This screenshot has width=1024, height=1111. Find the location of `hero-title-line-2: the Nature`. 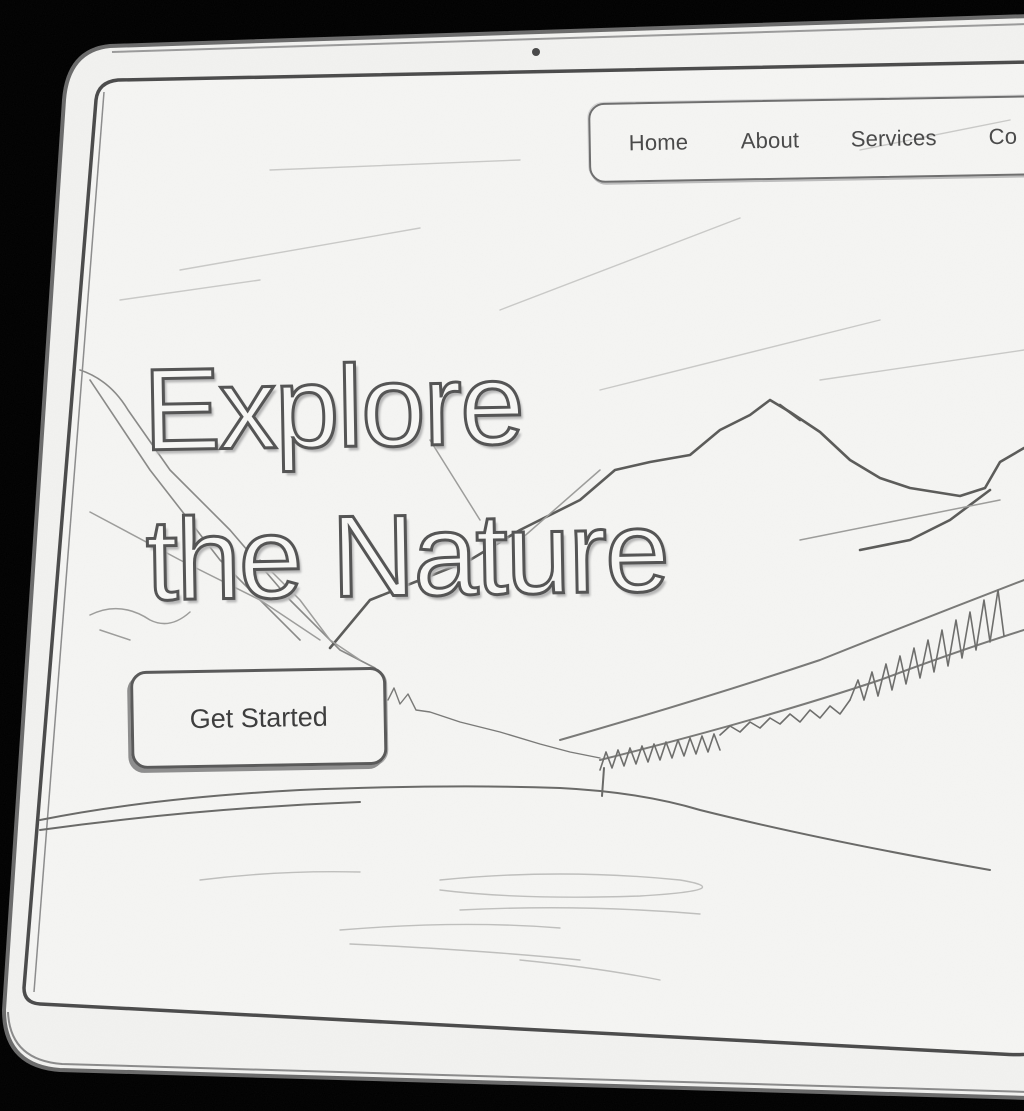

hero-title-line-2: the Nature is located at coordinates (406, 555).